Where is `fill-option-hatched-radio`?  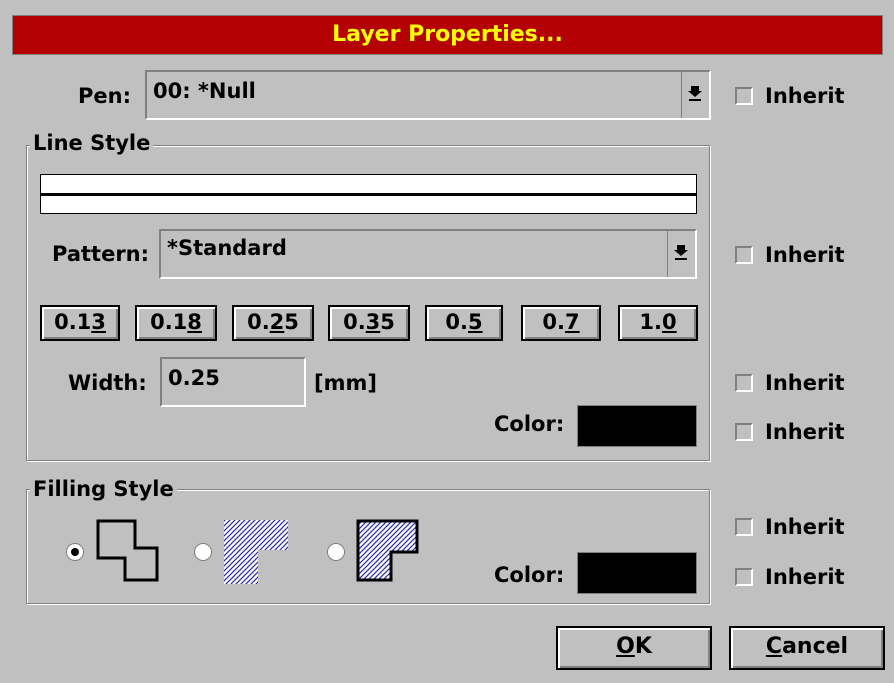 fill-option-hatched-radio is located at coordinates (203, 552).